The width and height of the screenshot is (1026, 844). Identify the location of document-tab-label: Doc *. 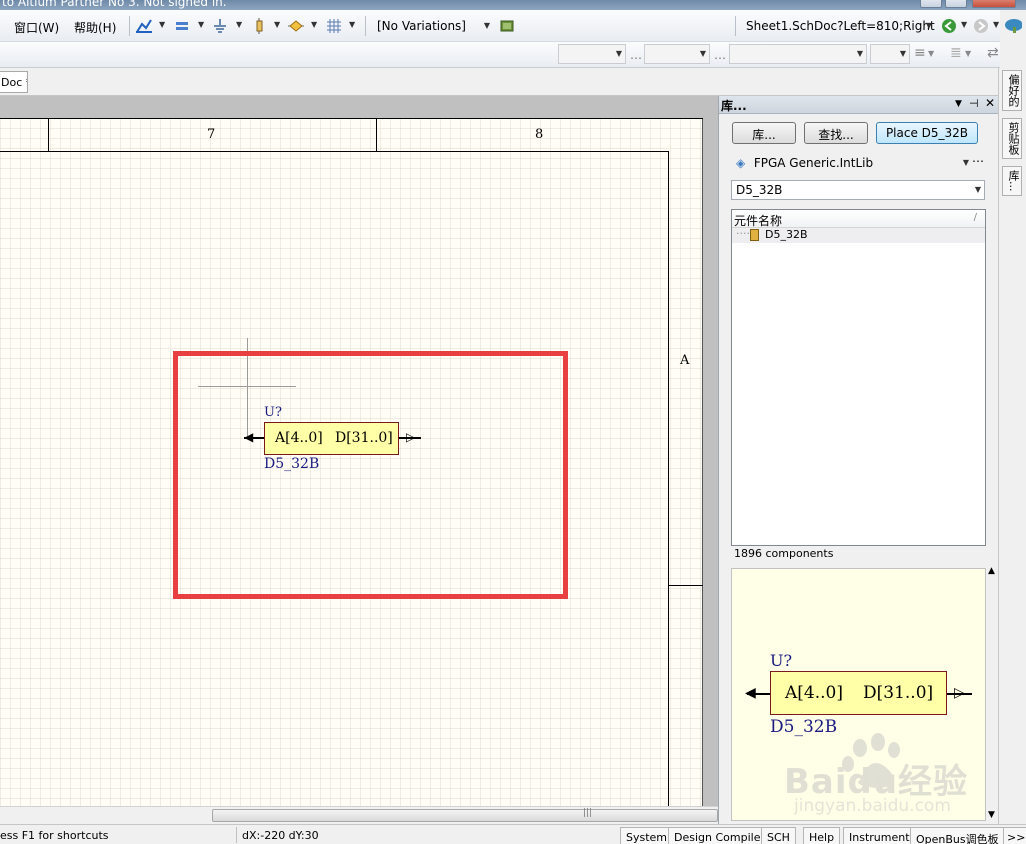
(14, 82).